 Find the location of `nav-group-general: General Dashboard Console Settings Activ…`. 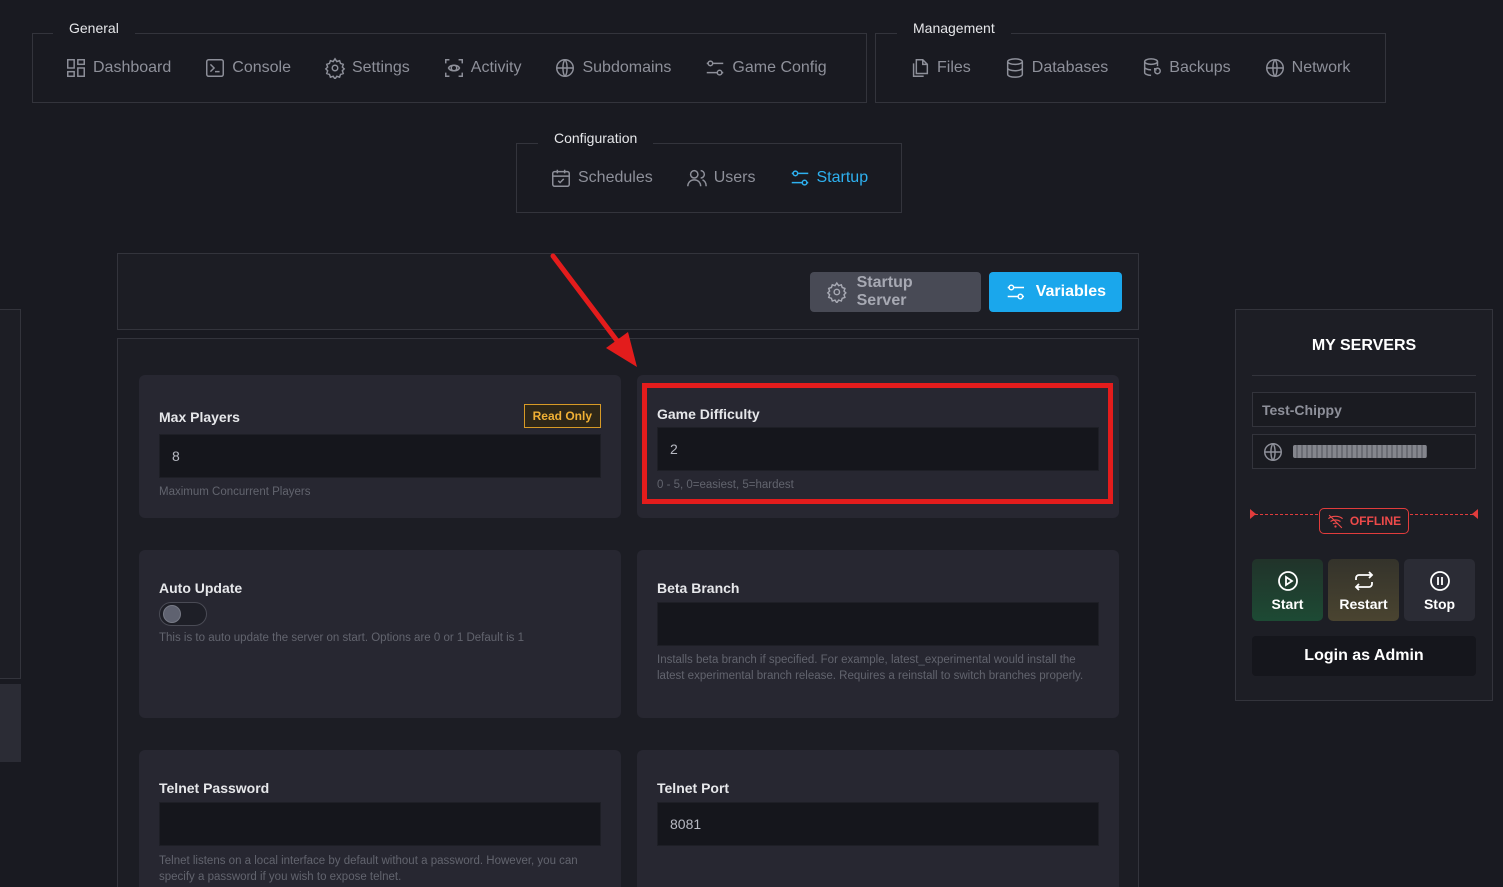

nav-group-general: General Dashboard Console Settings Activ… is located at coordinates (449, 59).